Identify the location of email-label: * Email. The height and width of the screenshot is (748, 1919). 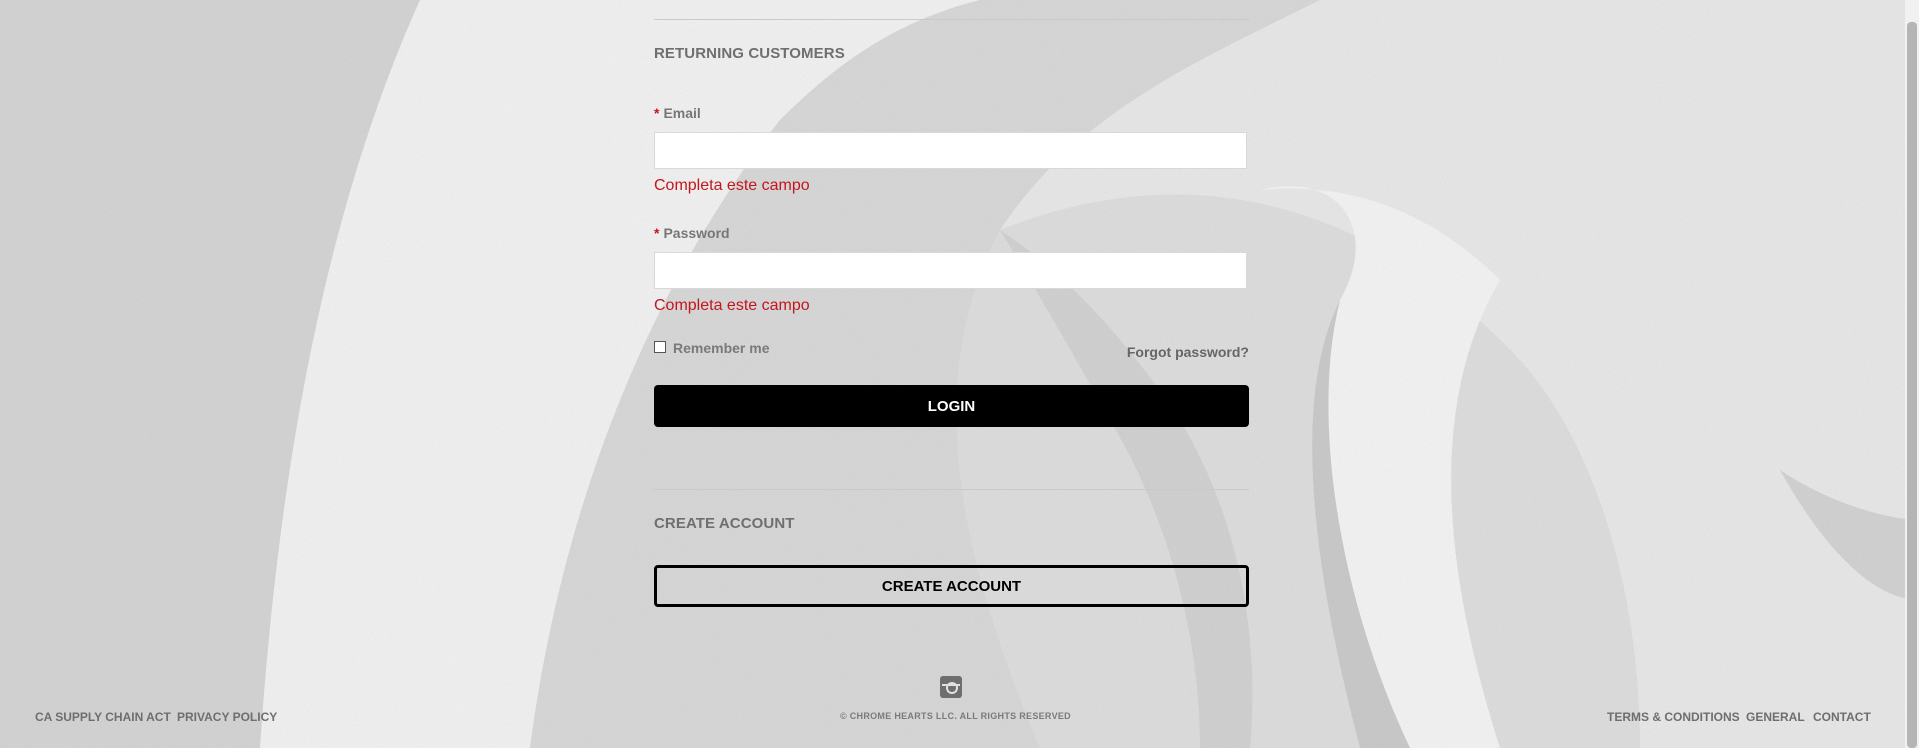
(677, 113).